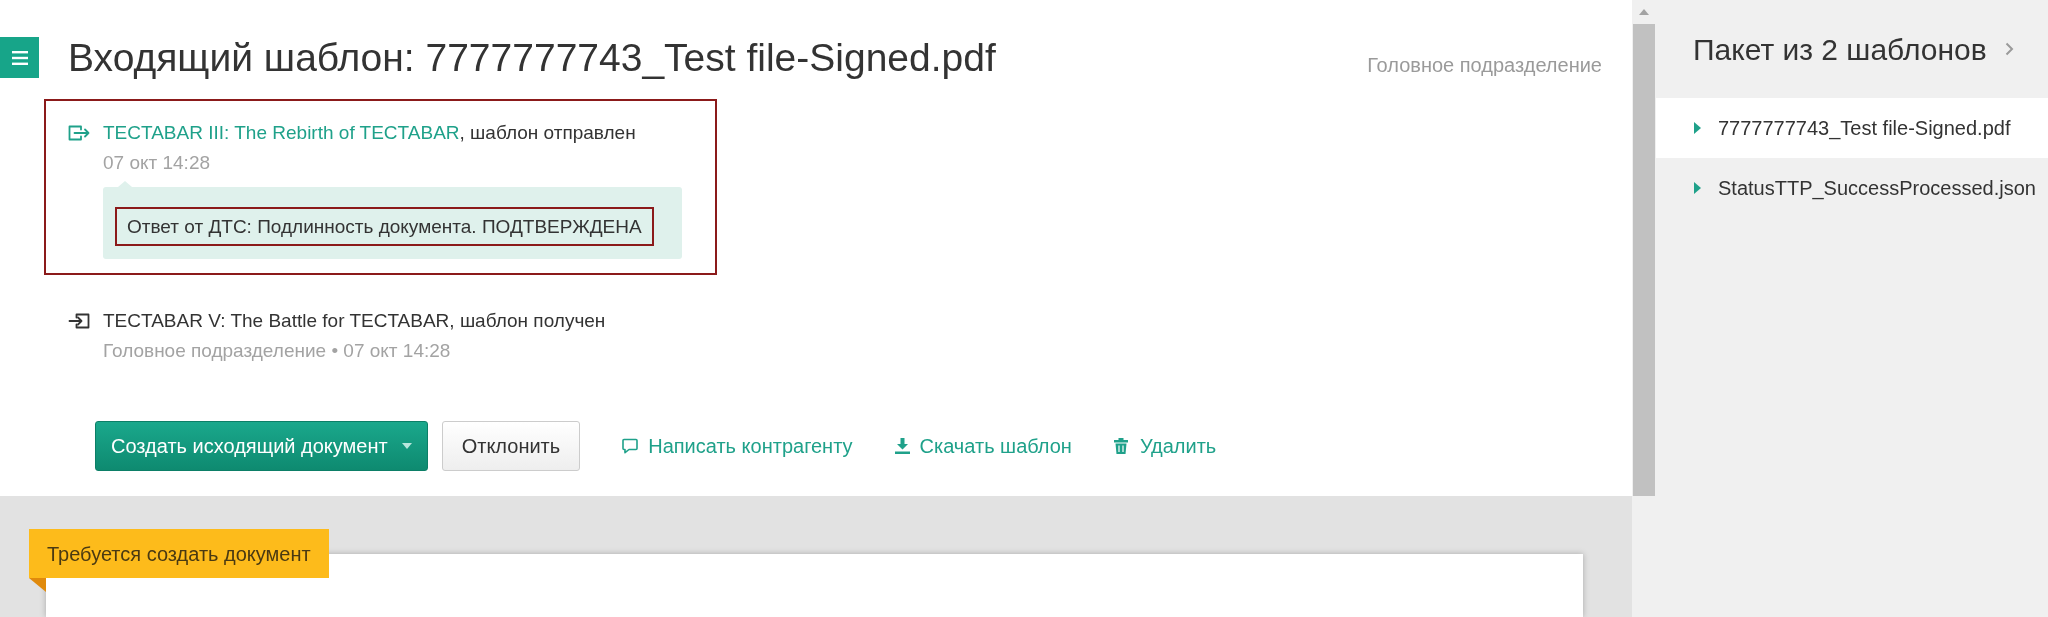 The image size is (2048, 617). What do you see at coordinates (1120, 446) in the screenshot?
I see `trash-icon` at bounding box center [1120, 446].